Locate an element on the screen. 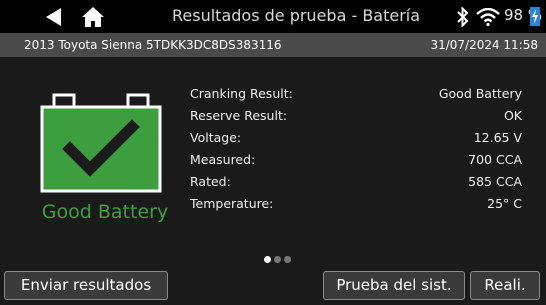  result-label: Cranking Result: is located at coordinates (241, 93).